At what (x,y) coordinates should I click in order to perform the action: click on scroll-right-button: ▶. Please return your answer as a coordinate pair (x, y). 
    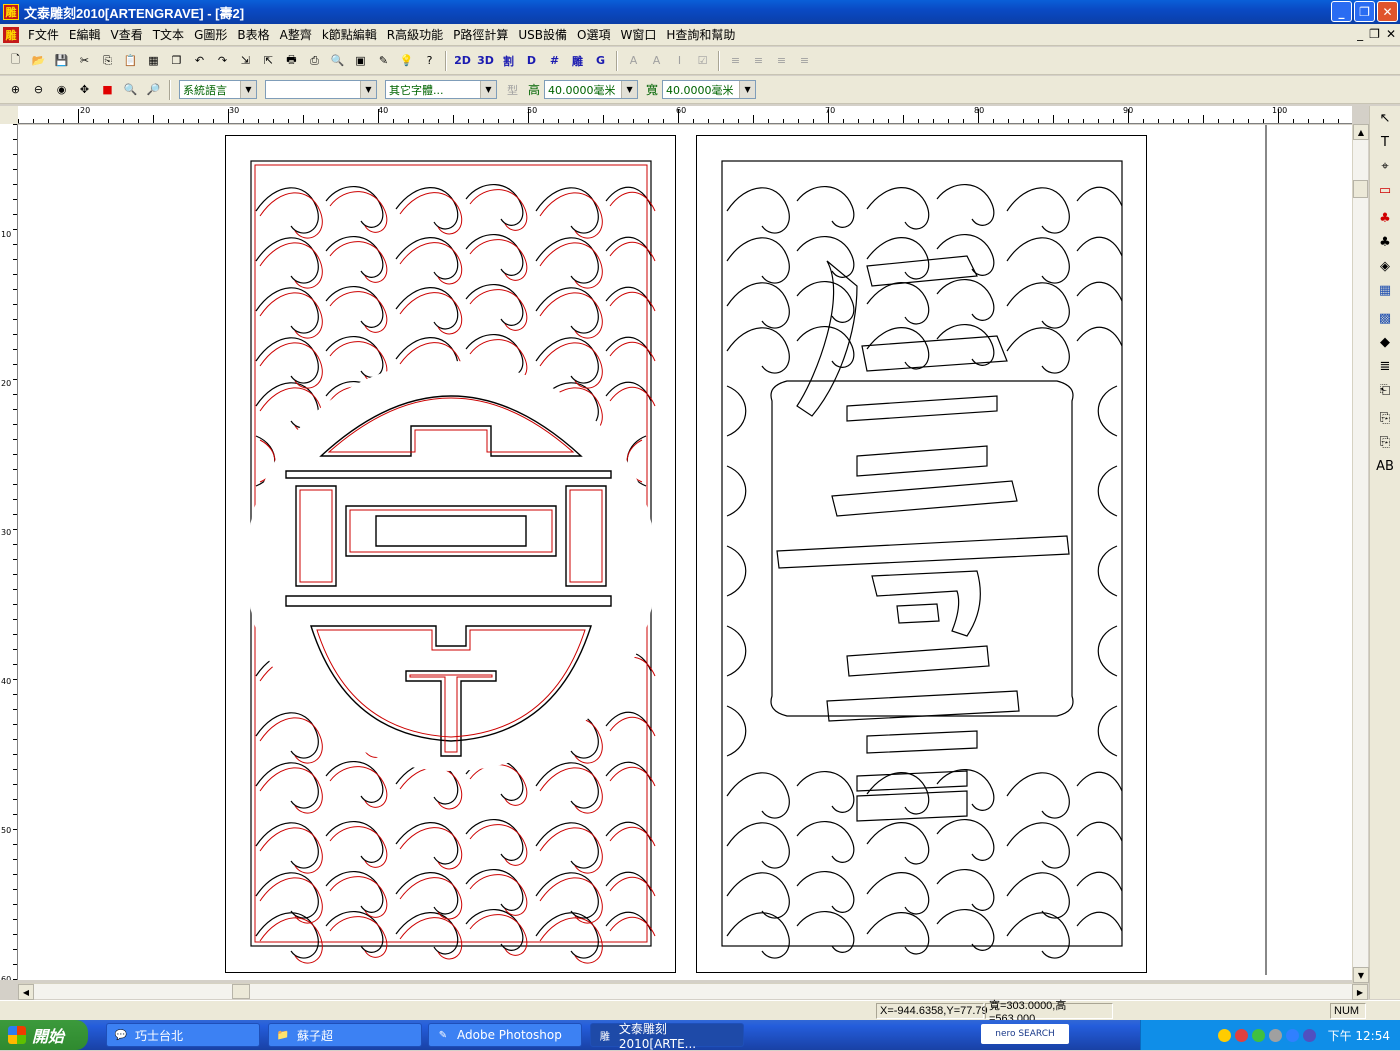
    Looking at the image, I should click on (1360, 992).